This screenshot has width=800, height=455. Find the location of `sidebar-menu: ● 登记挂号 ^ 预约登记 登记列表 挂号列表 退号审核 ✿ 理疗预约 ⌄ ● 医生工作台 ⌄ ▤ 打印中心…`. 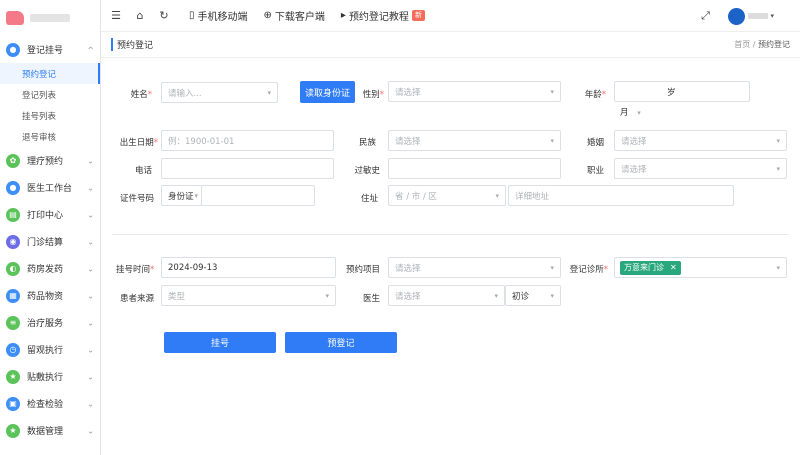

sidebar-menu: ● 登记挂号 ^ 预约登记 登记列表 挂号列表 退号审核 ✿ 理疗预约 ⌄ ● 医生工作台 ⌄ ▤ 打印中心… is located at coordinates (50, 240).